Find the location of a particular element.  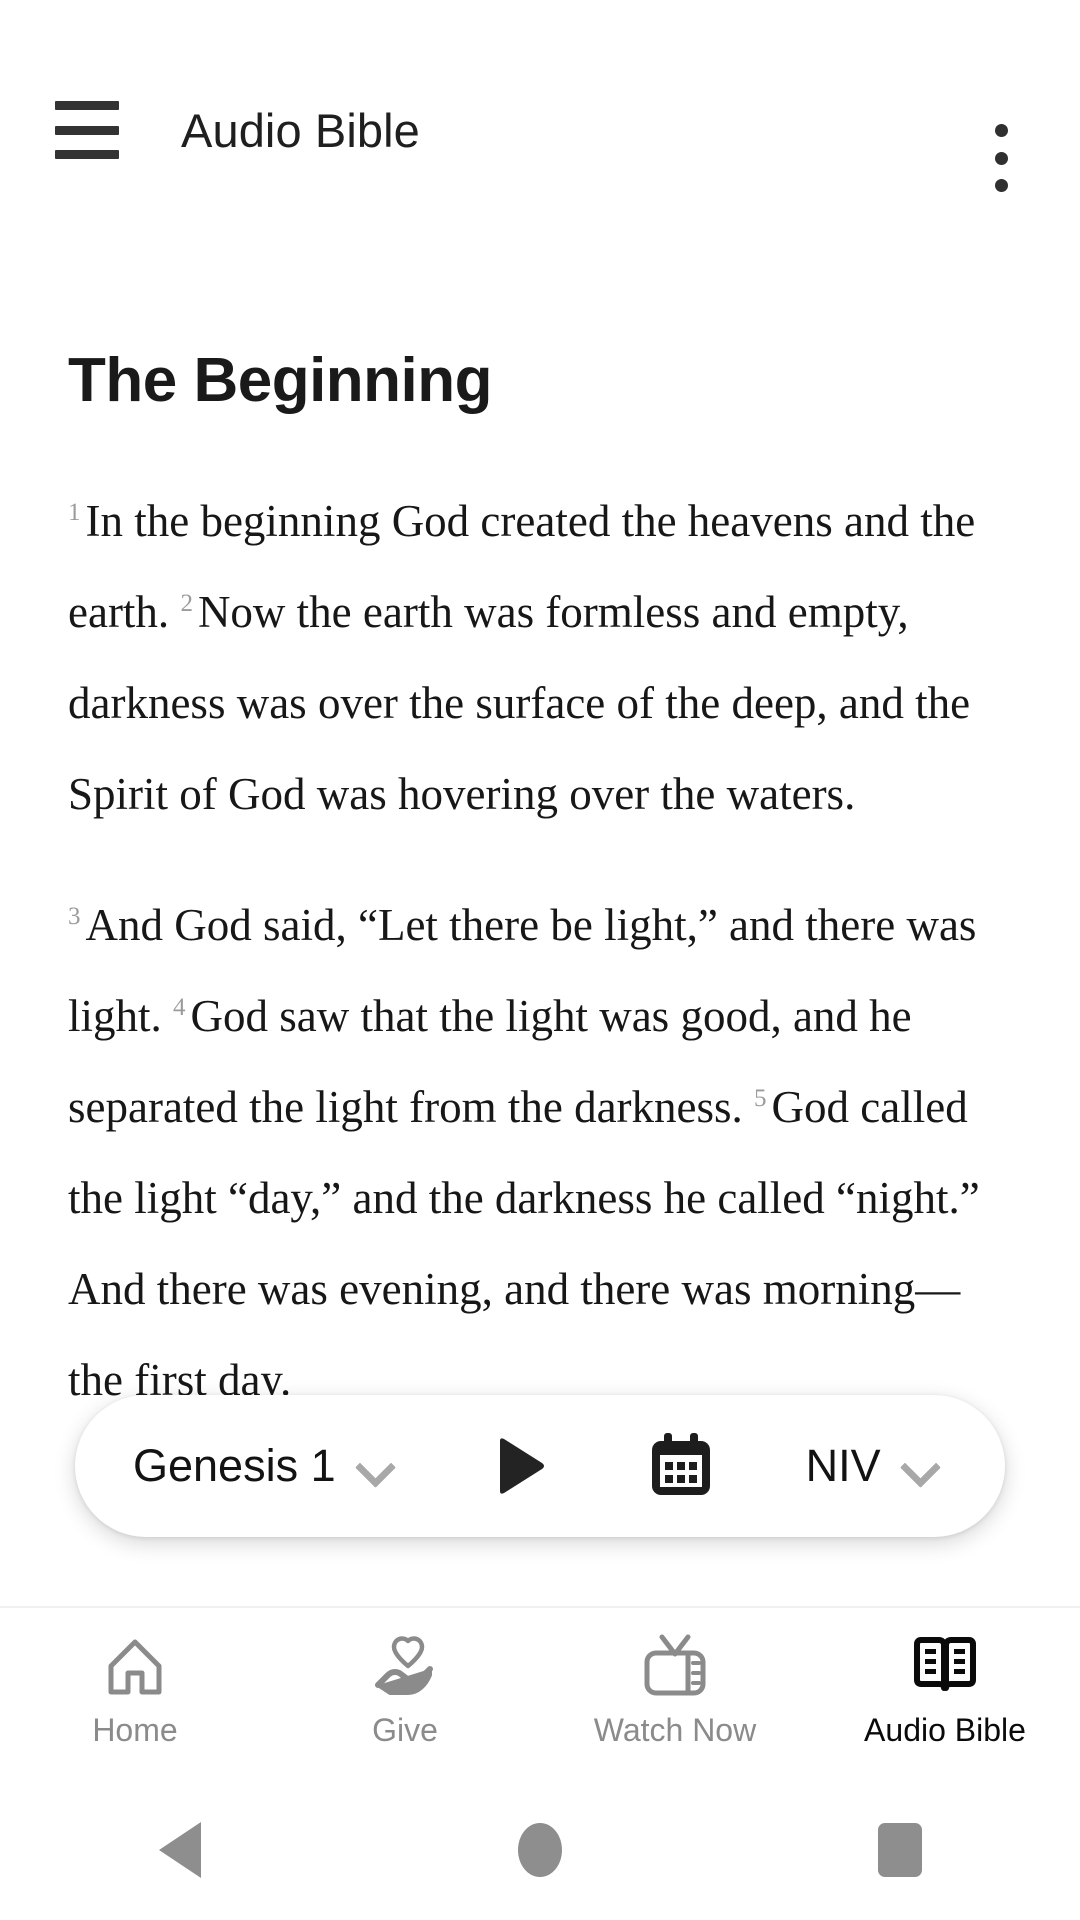

play-button is located at coordinates (520, 1466).